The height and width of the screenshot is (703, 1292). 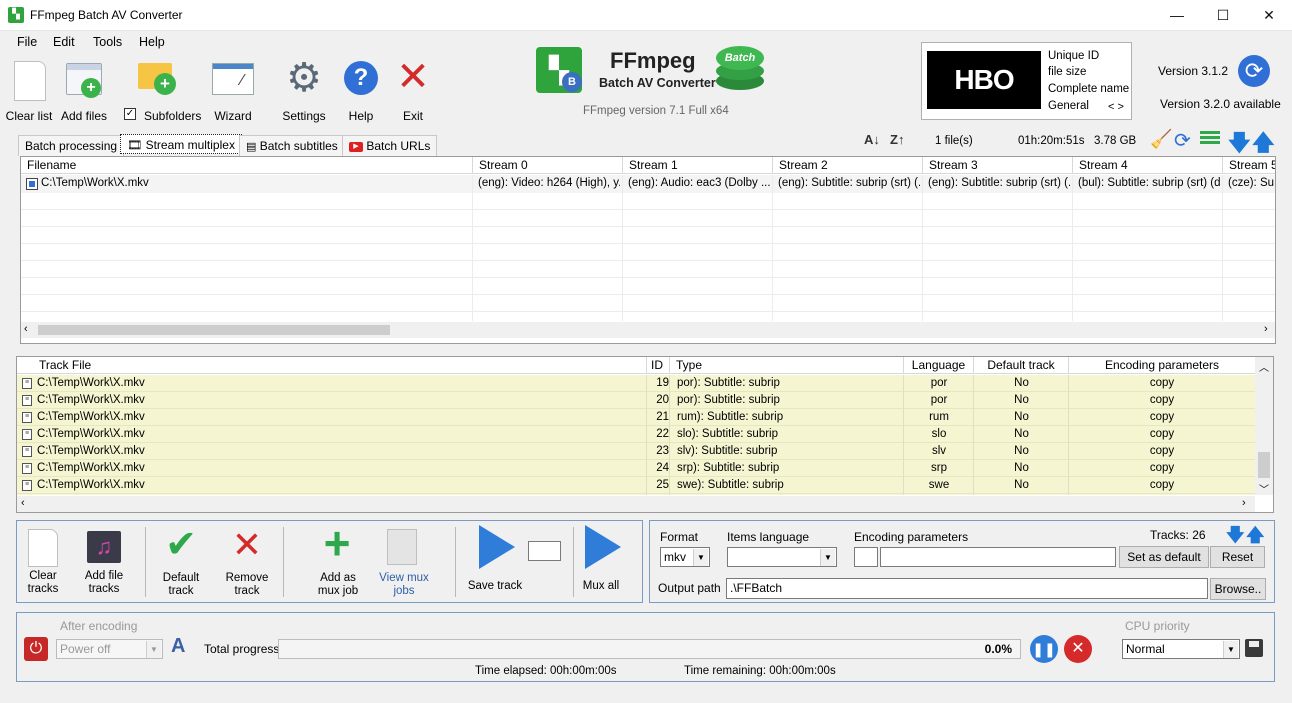 What do you see at coordinates (698, 165) in the screenshot?
I see `col-stream-1: Stream 1` at bounding box center [698, 165].